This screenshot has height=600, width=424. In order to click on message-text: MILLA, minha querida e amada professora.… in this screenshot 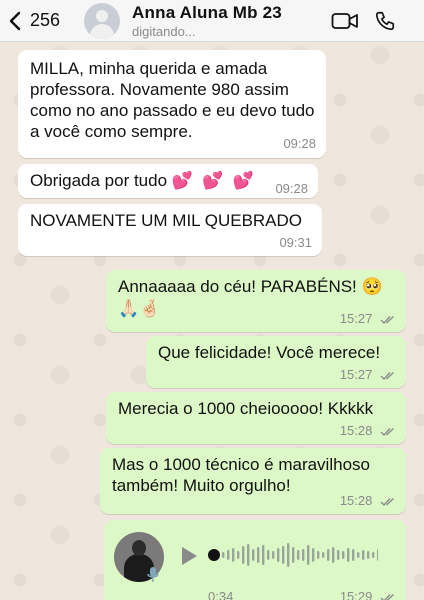, I will do `click(172, 100)`.